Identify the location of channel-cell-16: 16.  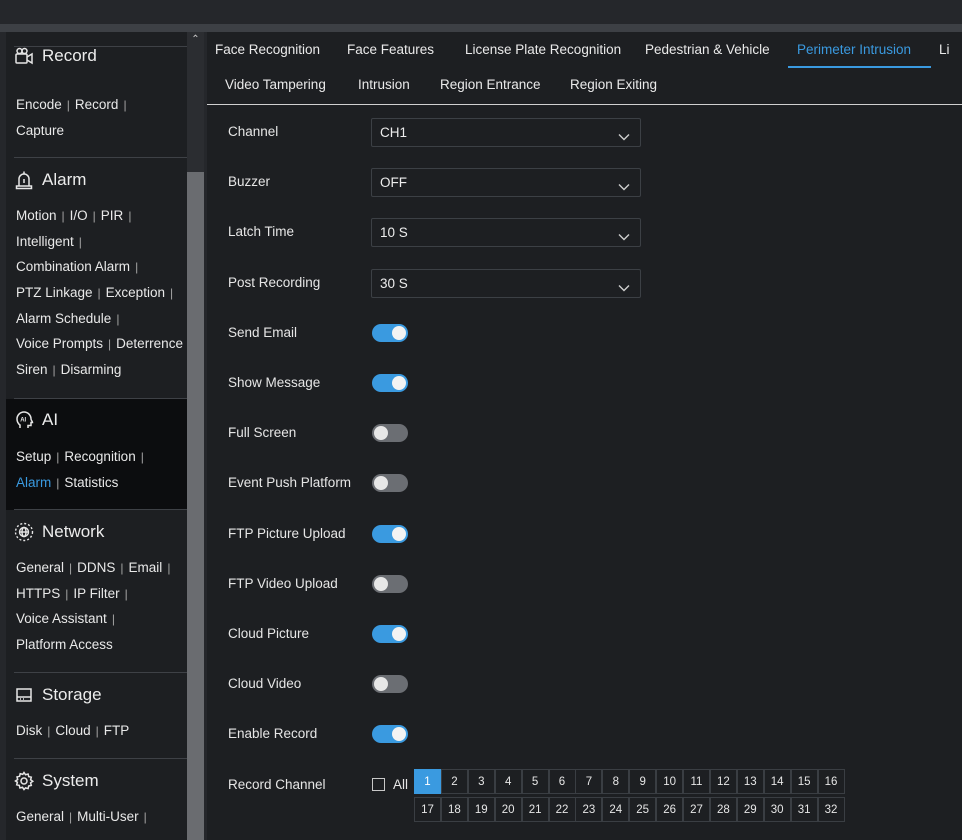
(831, 781).